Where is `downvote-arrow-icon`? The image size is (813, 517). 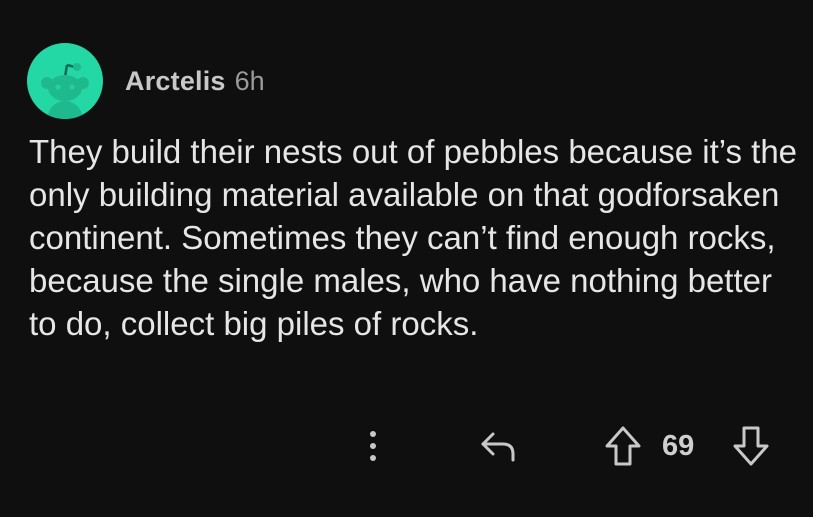 downvote-arrow-icon is located at coordinates (751, 446).